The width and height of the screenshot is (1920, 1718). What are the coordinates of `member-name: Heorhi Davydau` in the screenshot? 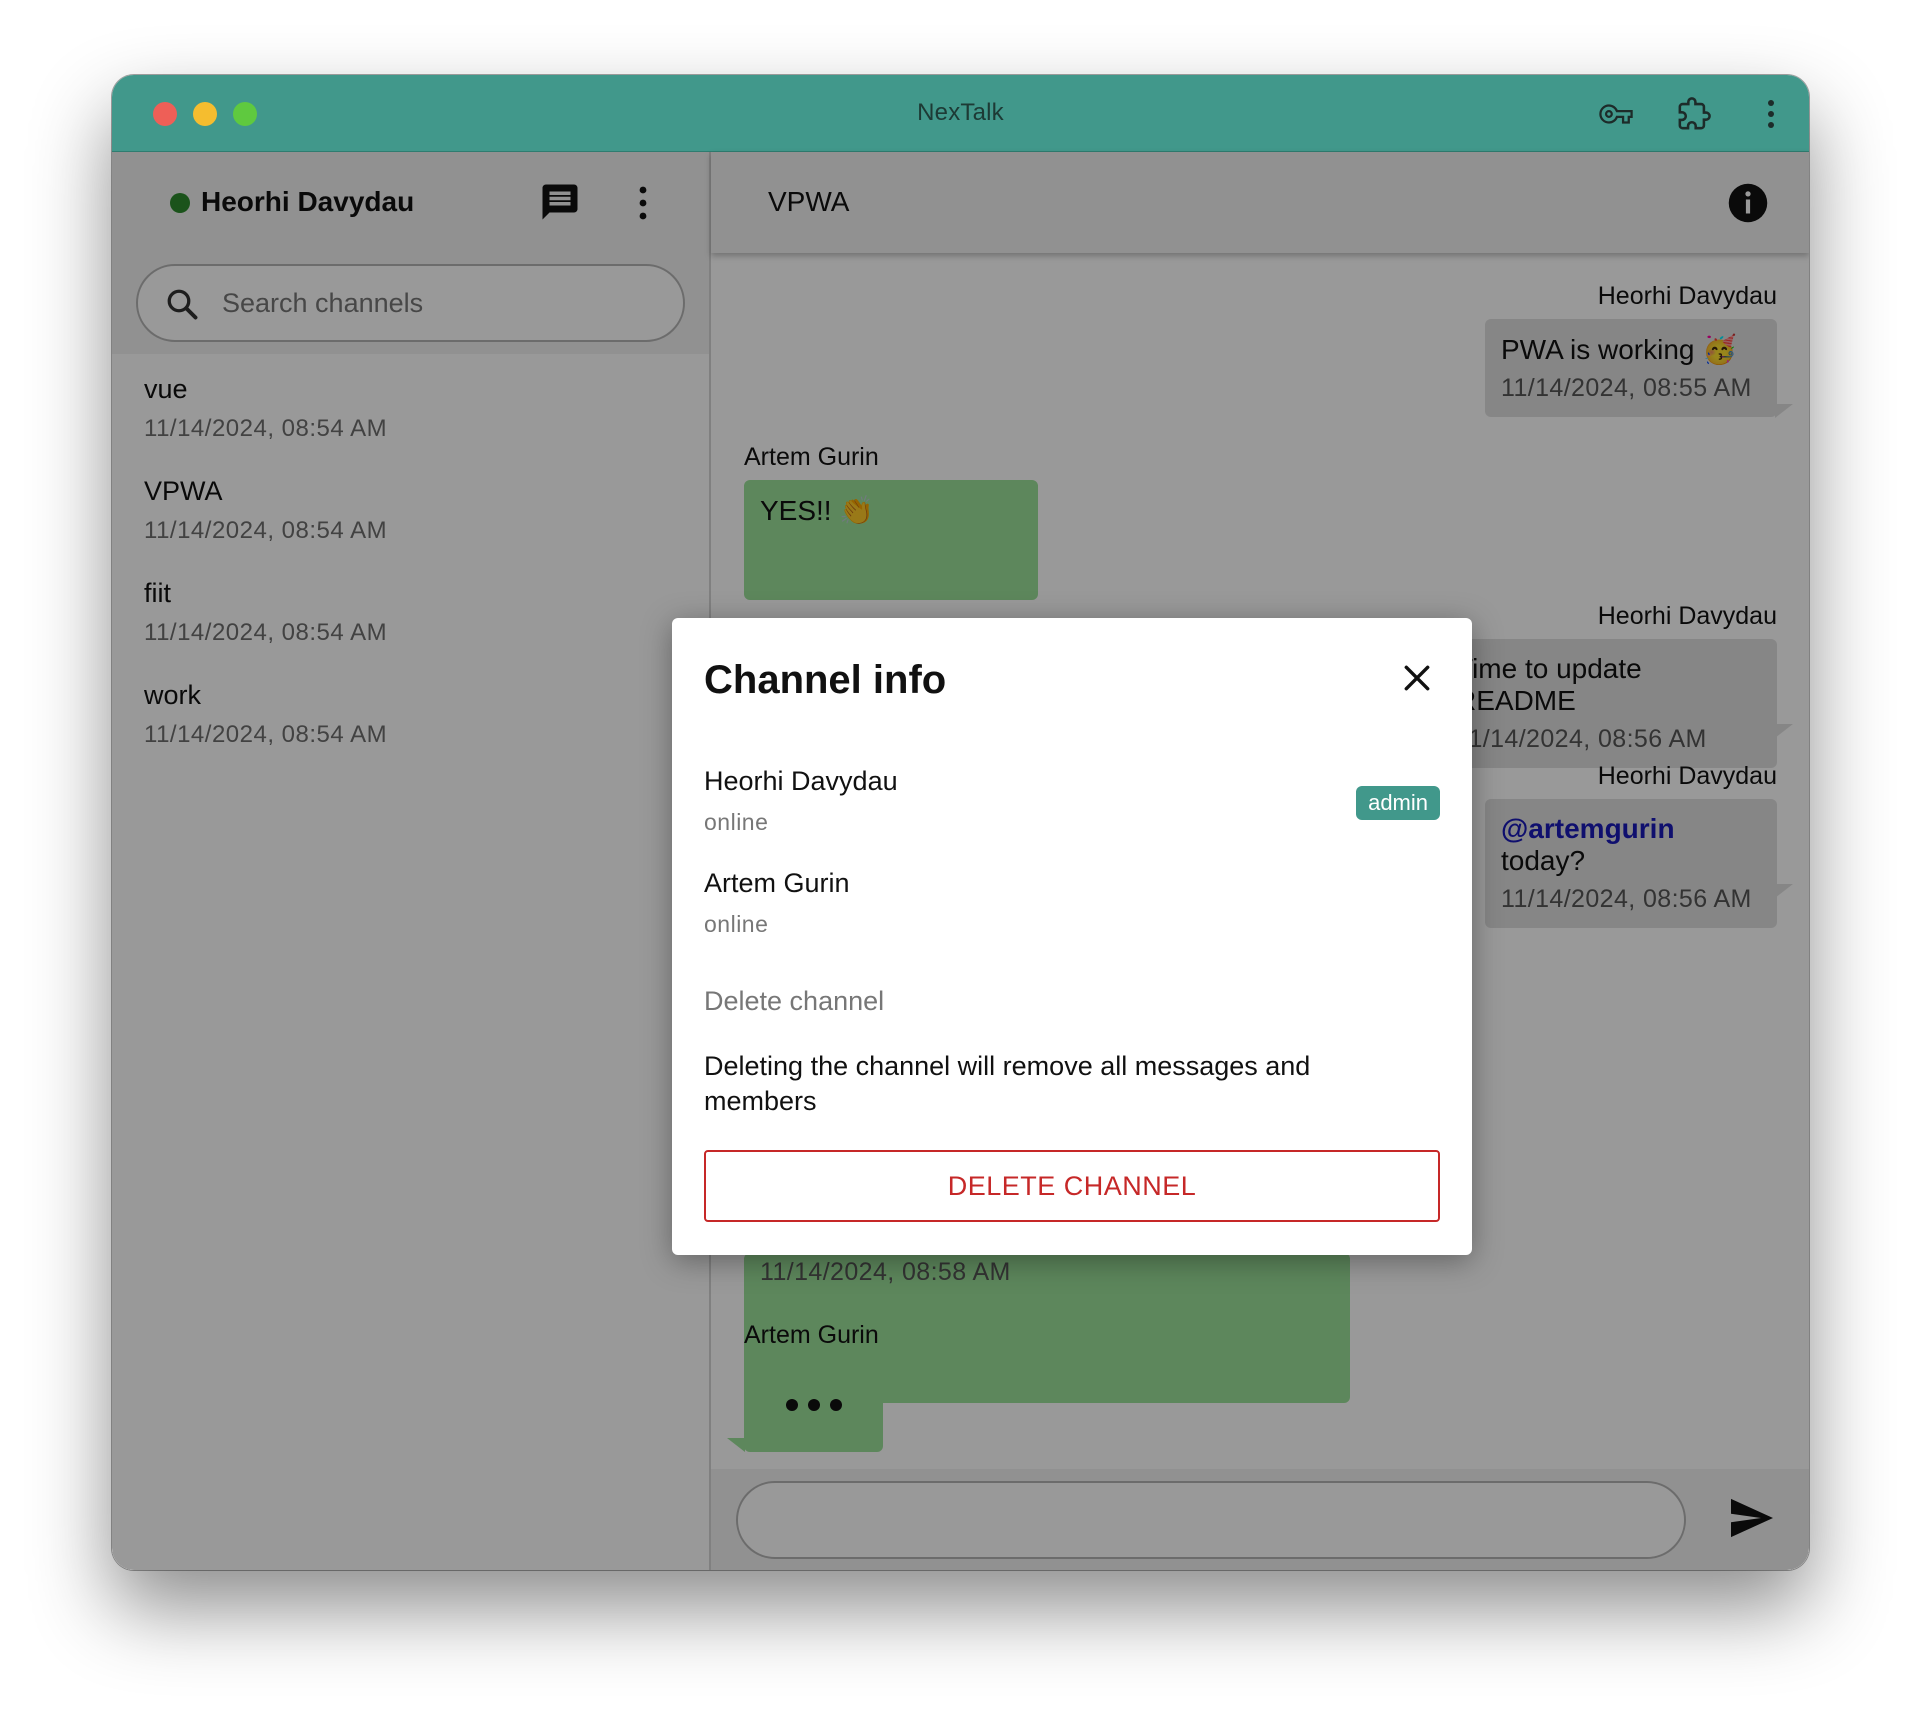 It's located at (801, 781).